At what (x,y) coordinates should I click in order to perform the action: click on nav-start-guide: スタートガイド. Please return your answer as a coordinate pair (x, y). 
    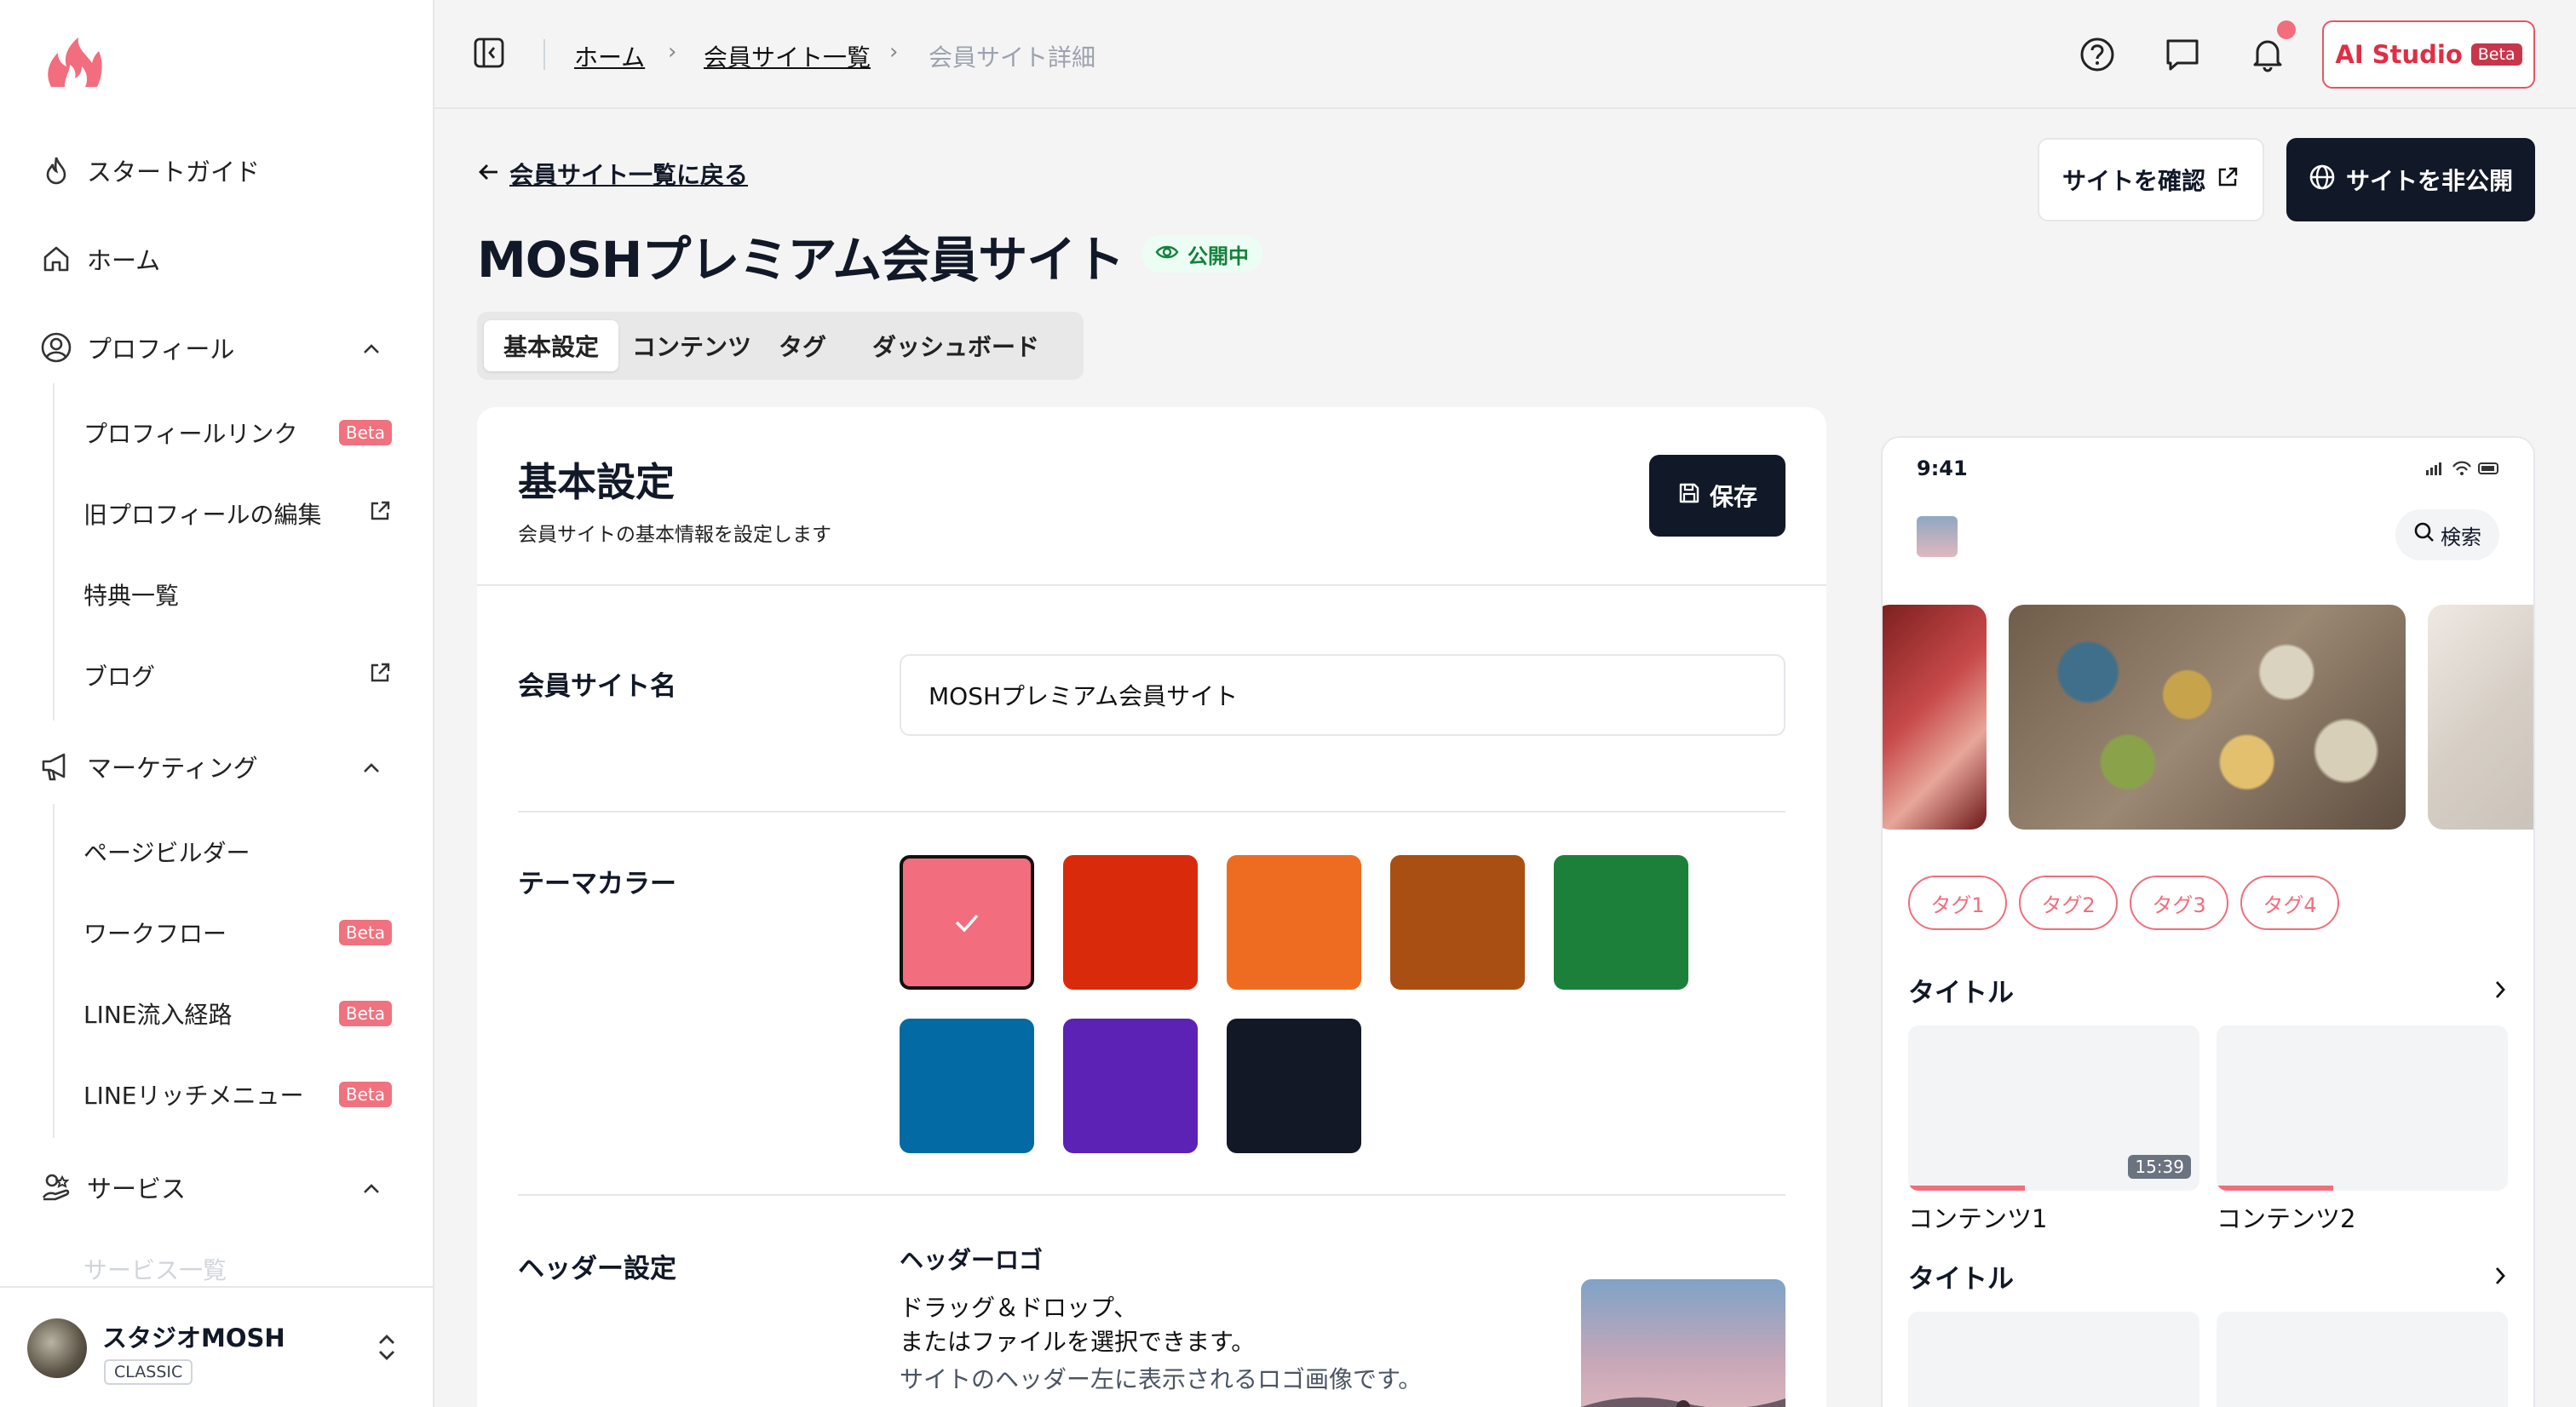
    Looking at the image, I should click on (148, 170).